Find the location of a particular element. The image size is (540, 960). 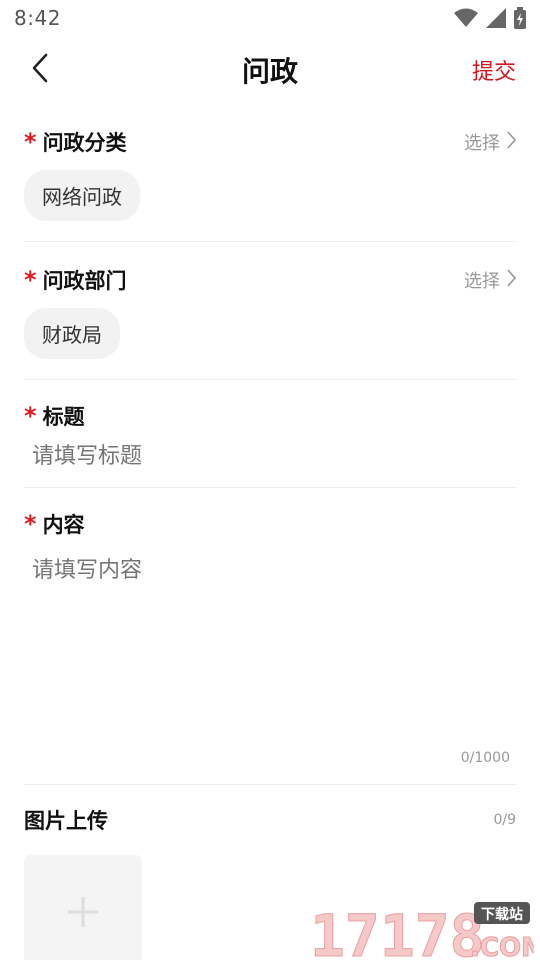

department-label: * 问政部门 is located at coordinates (75, 280).